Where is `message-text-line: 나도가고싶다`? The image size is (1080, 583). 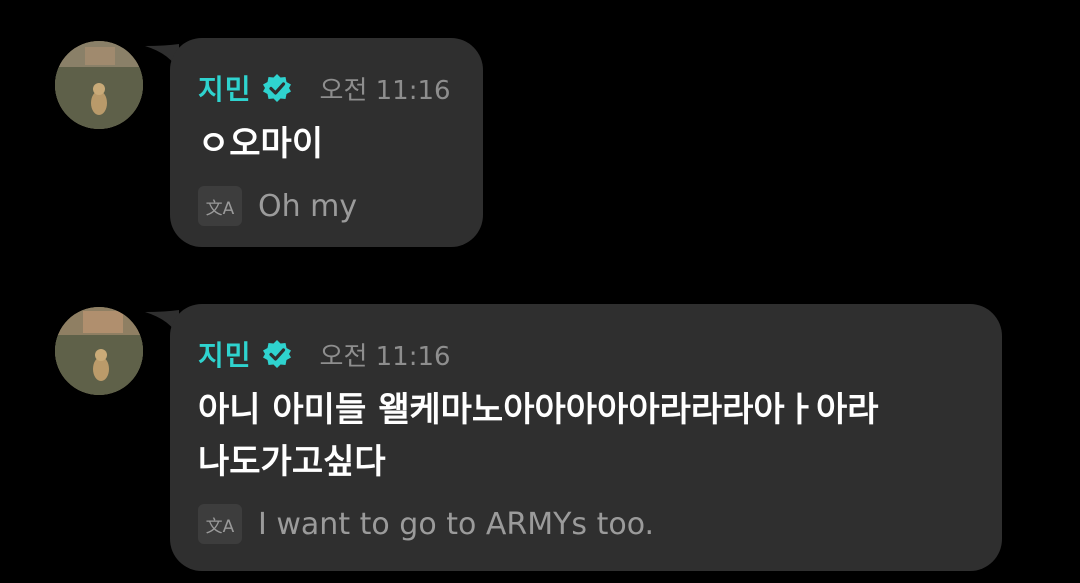
message-text-line: 나도가고싶다 is located at coordinates (292, 462).